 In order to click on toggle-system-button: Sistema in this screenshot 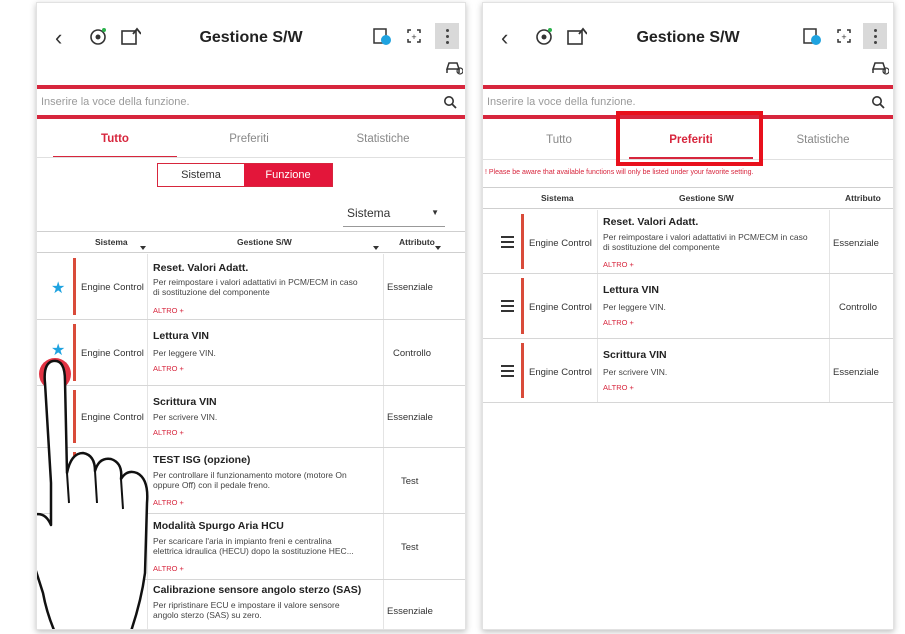, I will do `click(201, 175)`.